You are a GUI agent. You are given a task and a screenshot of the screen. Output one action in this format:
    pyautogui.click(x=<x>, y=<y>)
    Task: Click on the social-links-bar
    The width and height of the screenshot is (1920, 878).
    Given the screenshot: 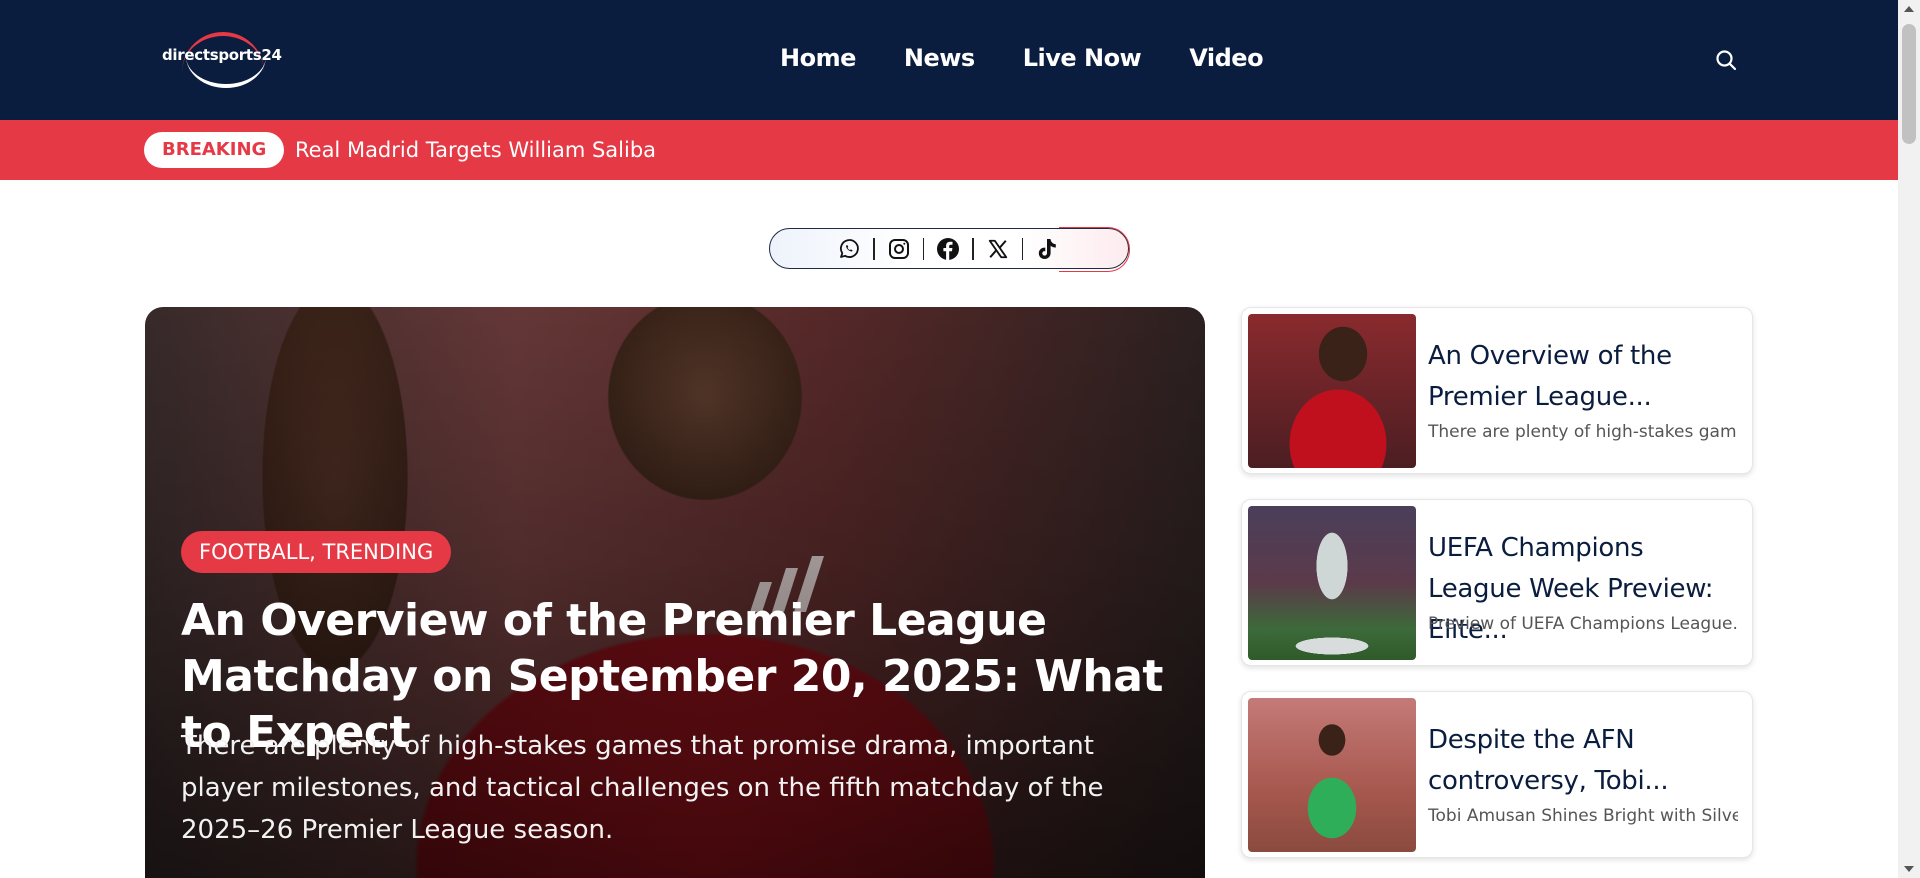 What is the action you would take?
    pyautogui.click(x=949, y=249)
    